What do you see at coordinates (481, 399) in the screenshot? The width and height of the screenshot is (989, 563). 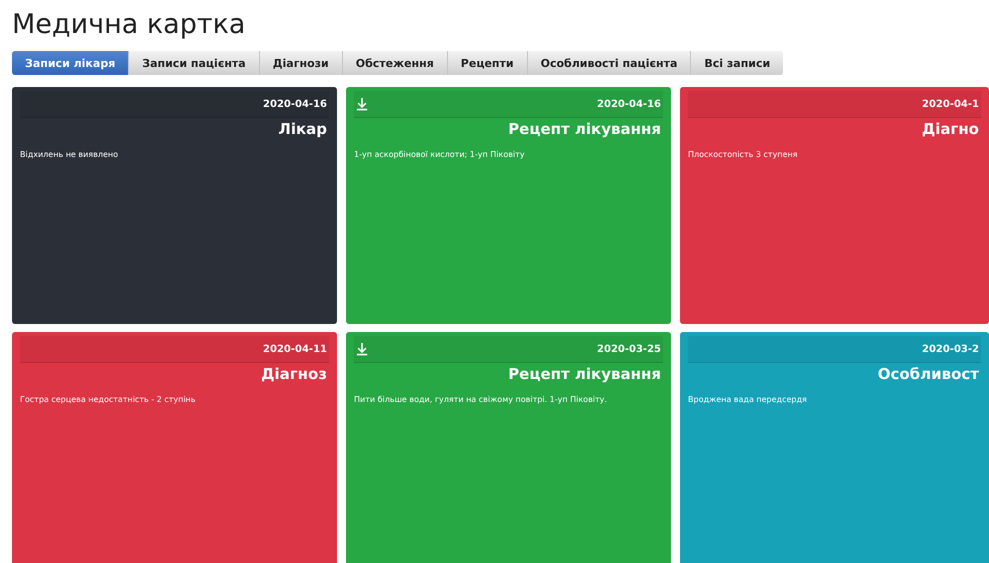 I see `record-text: Пити більше води, гуляти на свіжому повітрі. 1-уп Піковіту.` at bounding box center [481, 399].